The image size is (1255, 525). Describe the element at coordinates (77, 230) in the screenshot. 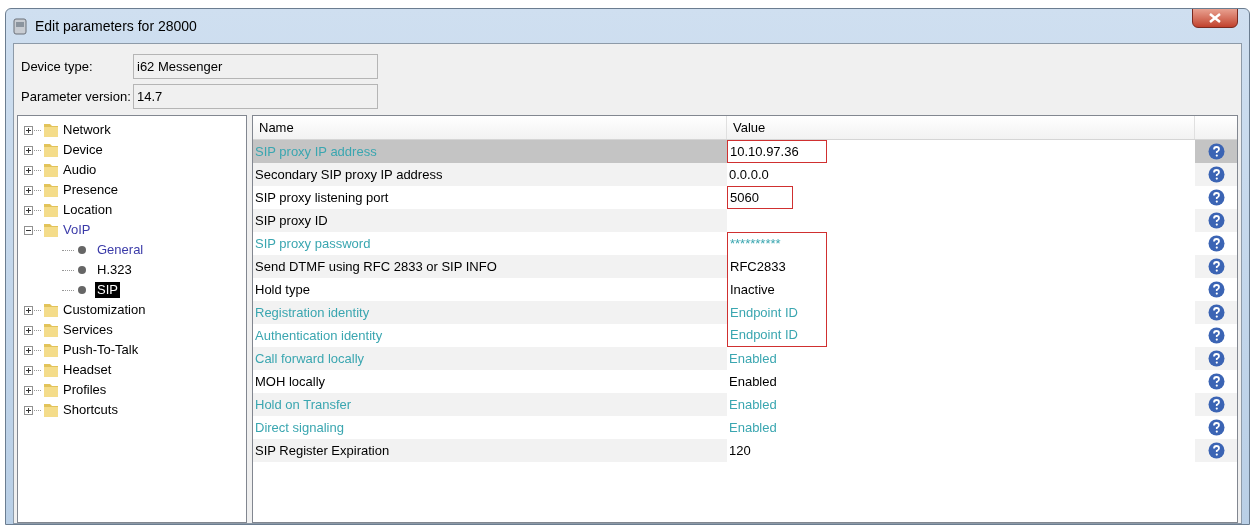

I see `tree-item: VoIP` at that location.